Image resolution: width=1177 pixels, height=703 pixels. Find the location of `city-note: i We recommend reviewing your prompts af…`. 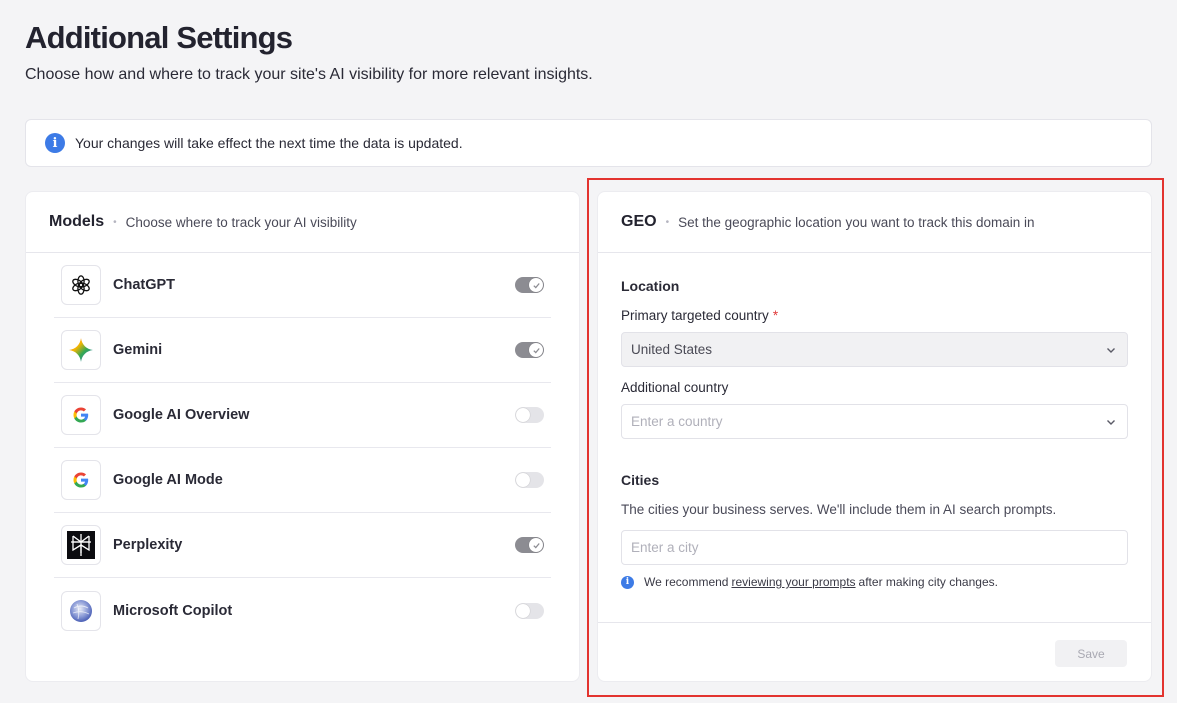

city-note: i We recommend reviewing your prompts af… is located at coordinates (874, 582).